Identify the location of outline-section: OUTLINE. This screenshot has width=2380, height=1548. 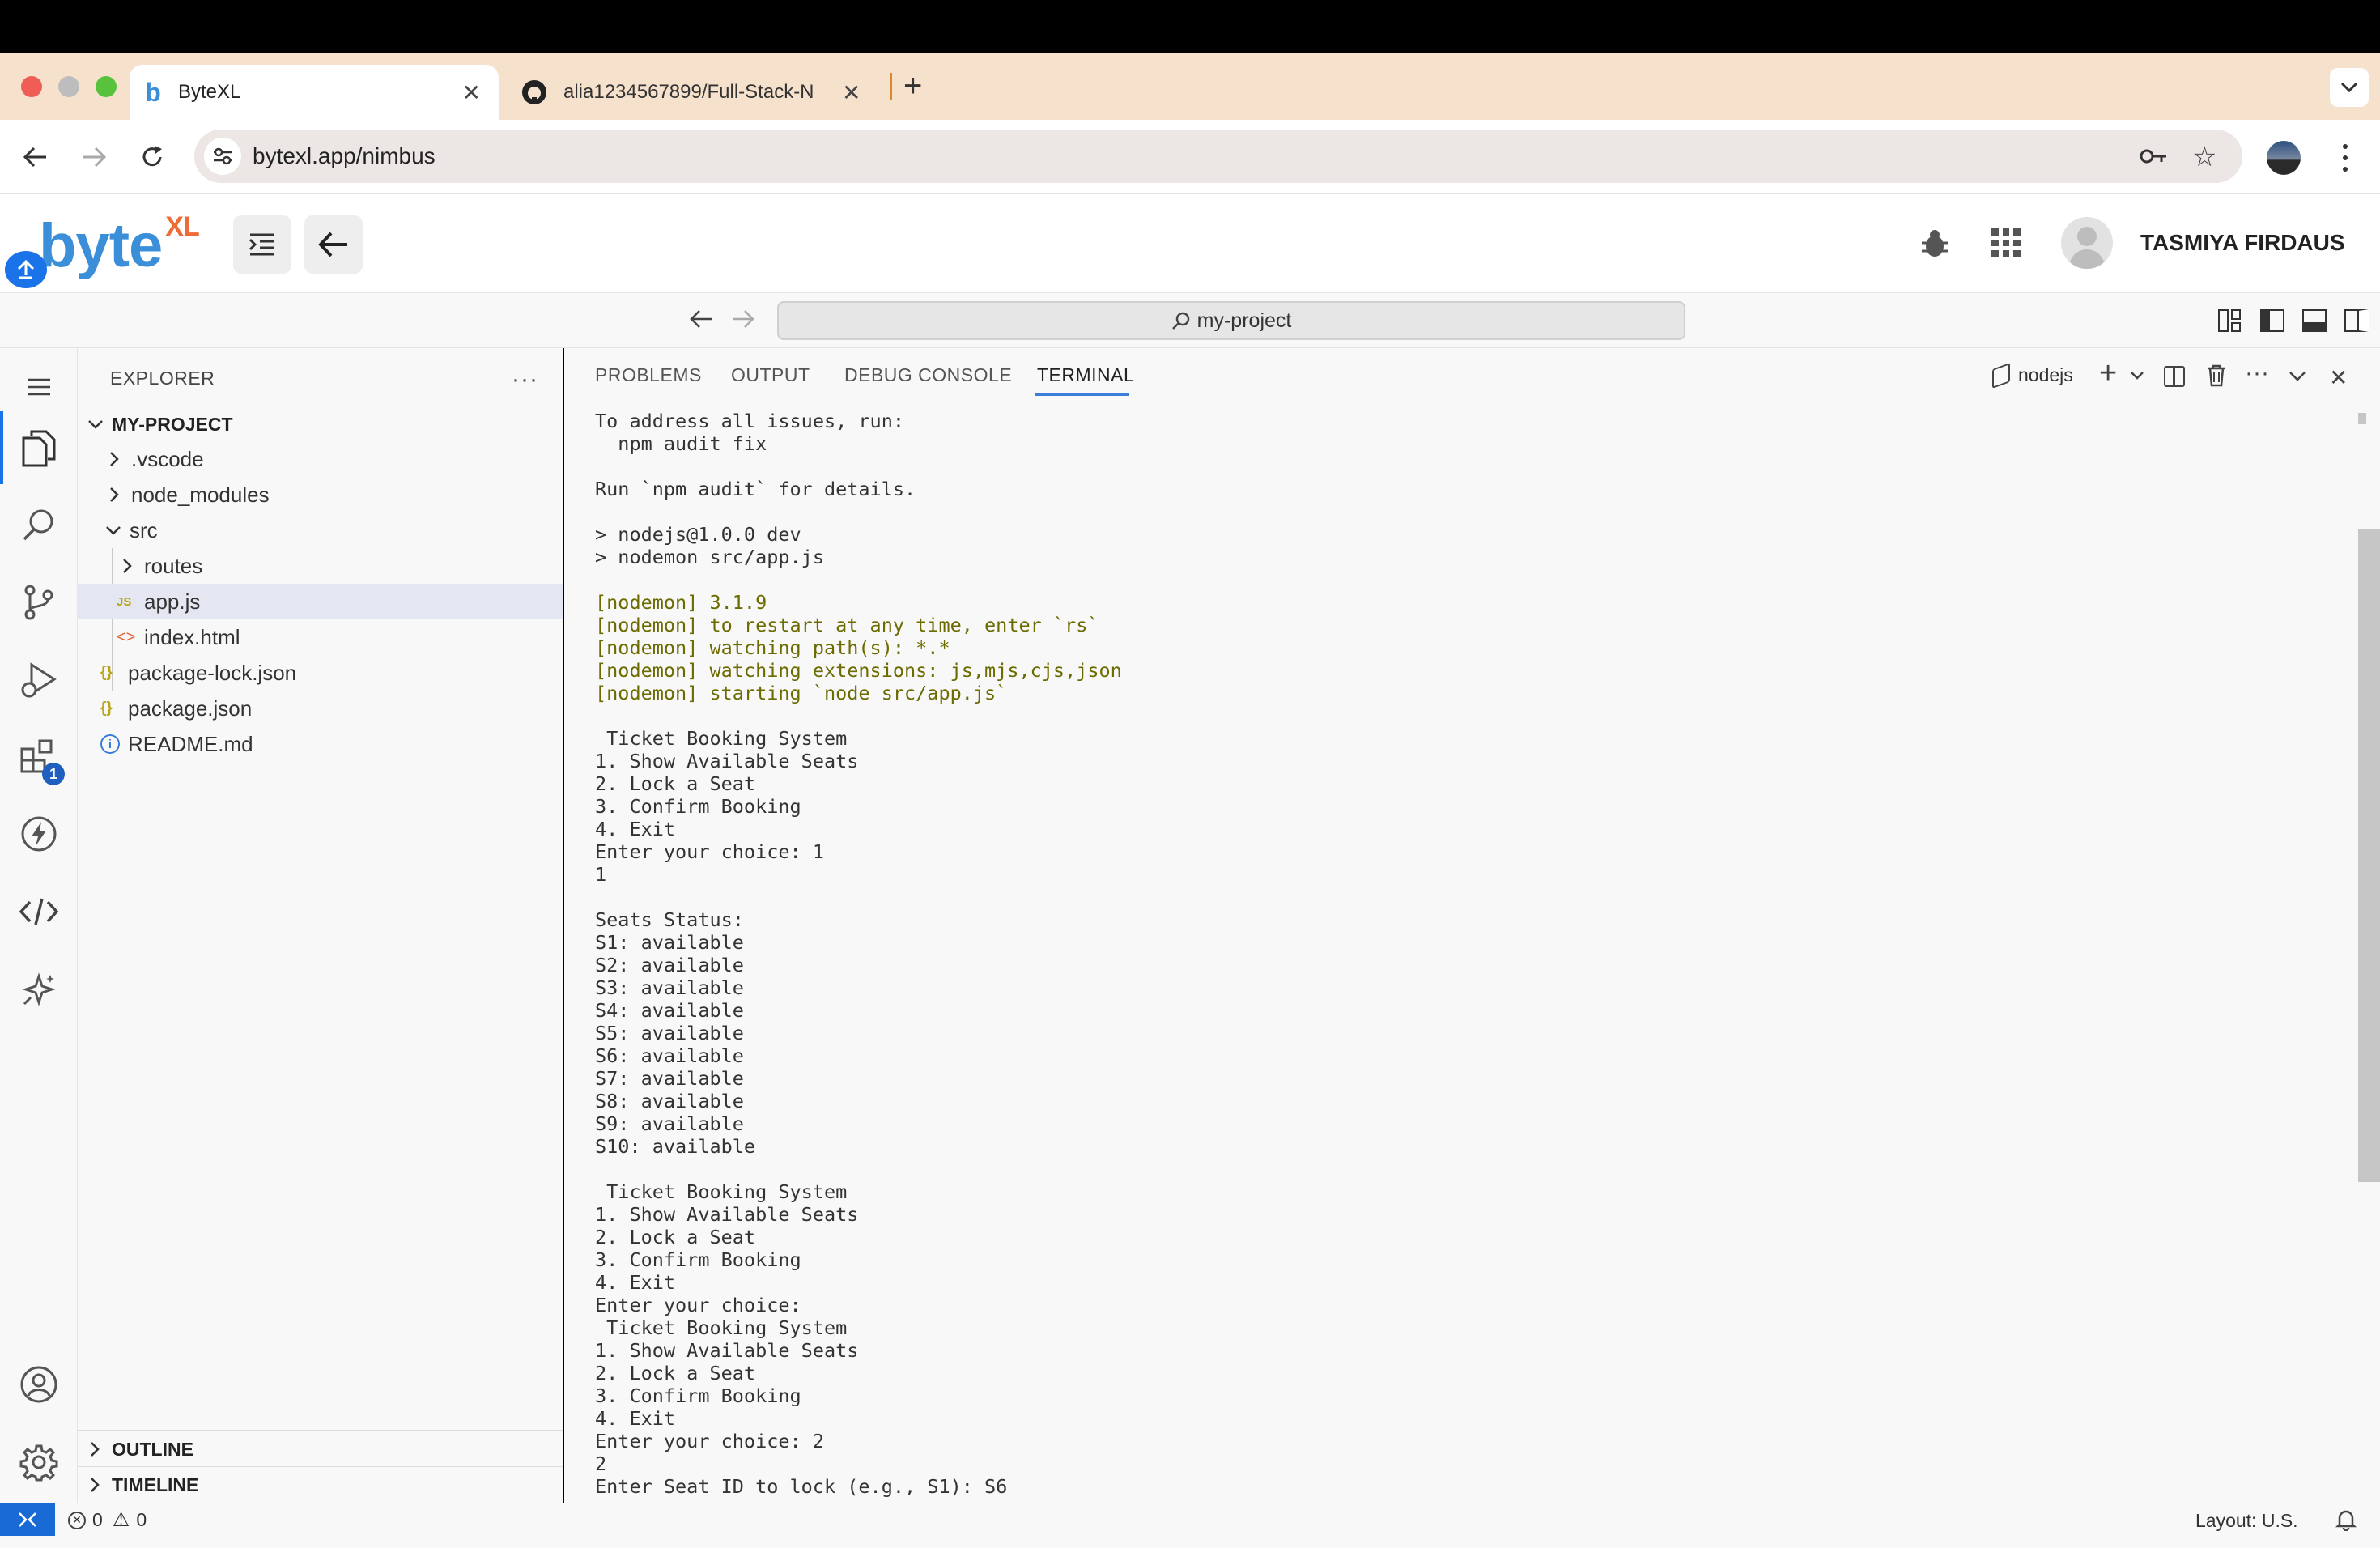
(320, 1449).